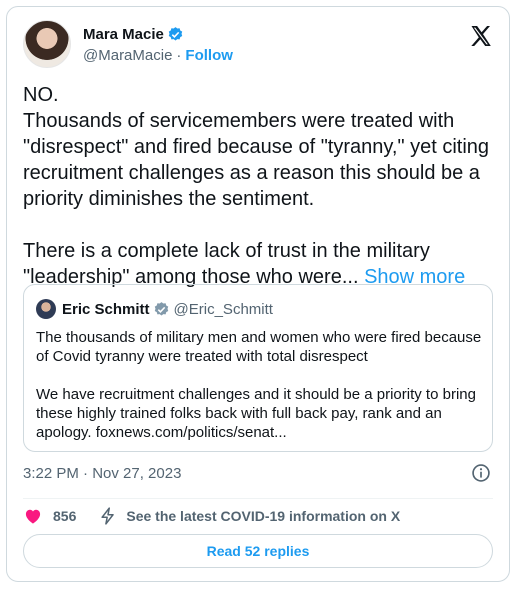 Image resolution: width=519 pixels, height=597 pixels. Describe the element at coordinates (263, 516) in the screenshot. I see `covid-info-link: See the latest COVID-19 information on X` at that location.